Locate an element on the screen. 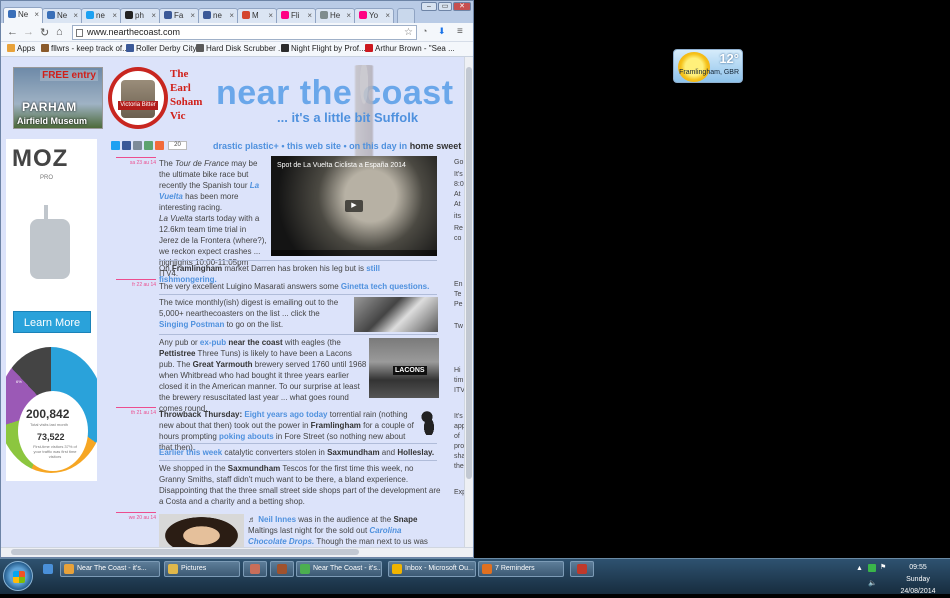 The image size is (950, 598). close-window-button: ✕ is located at coordinates (462, 6).